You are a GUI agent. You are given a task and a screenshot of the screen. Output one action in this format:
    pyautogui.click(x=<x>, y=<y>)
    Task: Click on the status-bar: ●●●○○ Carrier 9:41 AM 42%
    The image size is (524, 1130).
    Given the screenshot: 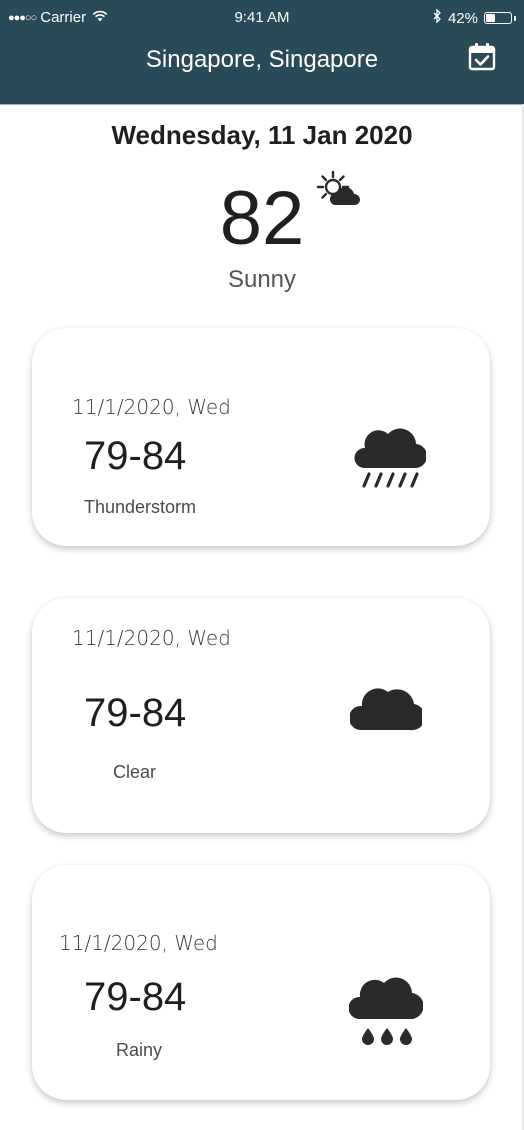 What is the action you would take?
    pyautogui.click(x=262, y=18)
    